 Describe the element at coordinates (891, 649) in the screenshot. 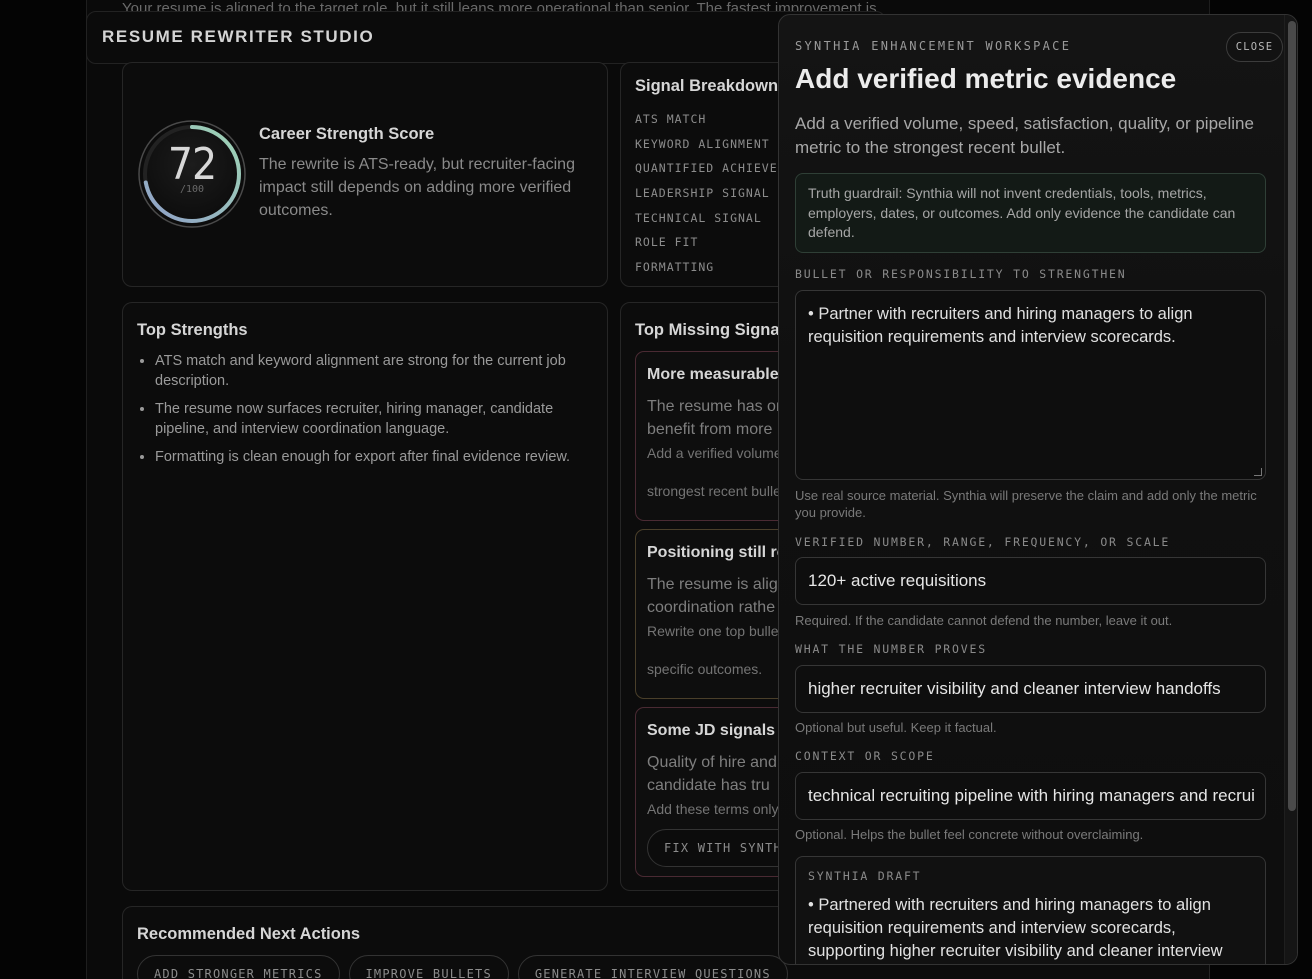

I see `proves-field-label: WHAT THE NUMBER PROVES` at that location.